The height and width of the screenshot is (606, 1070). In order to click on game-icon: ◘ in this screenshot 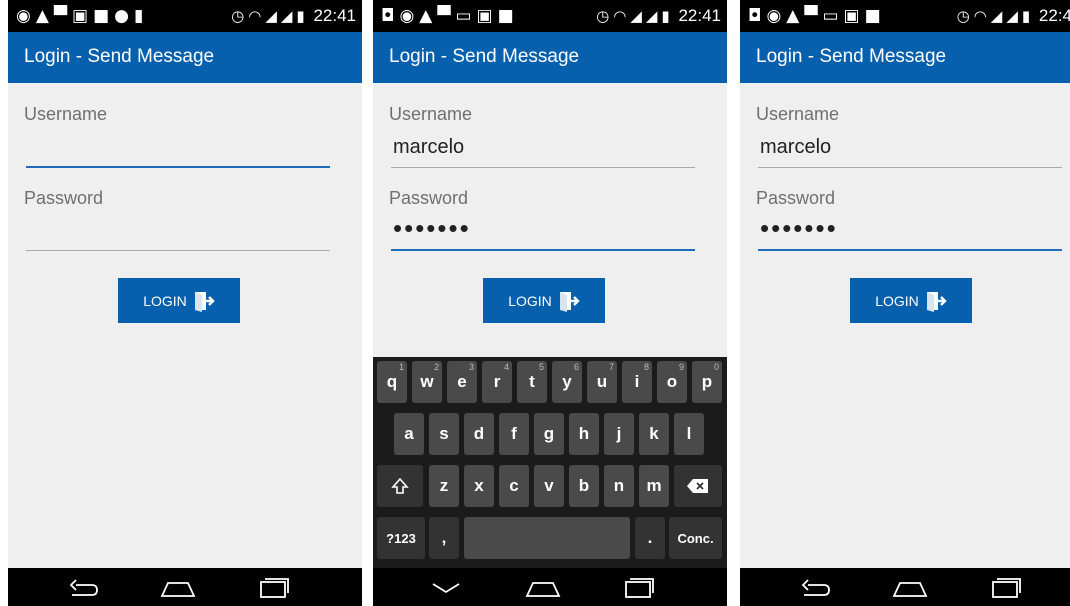, I will do `click(390, 16)`.